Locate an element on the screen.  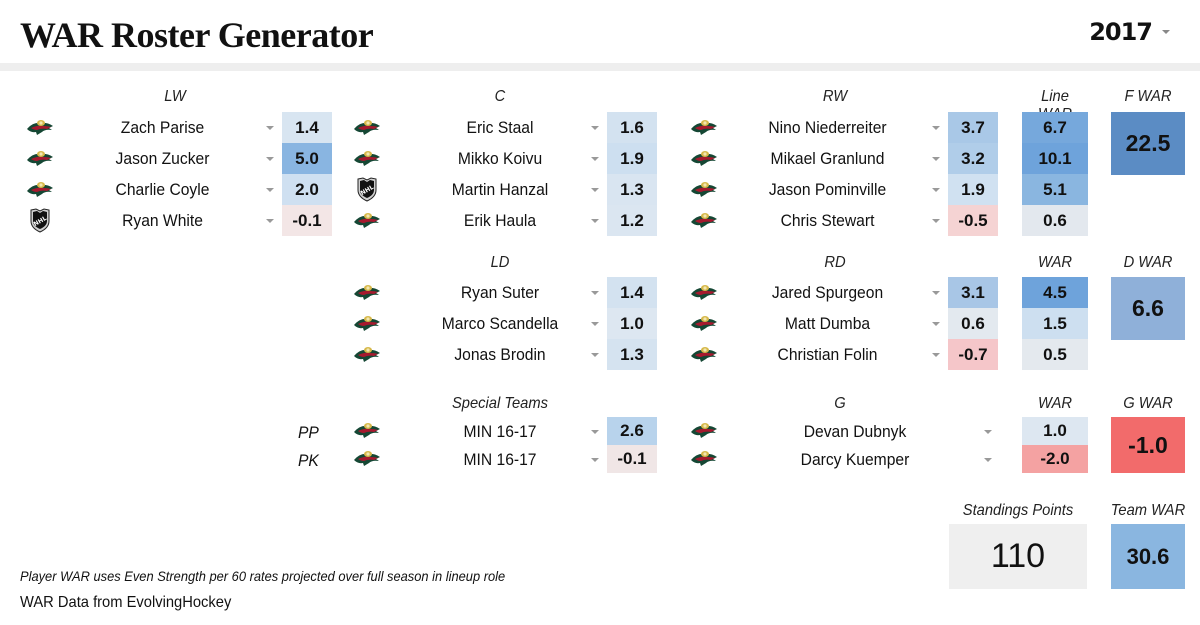
rw-player-name: Chris Stewart is located at coordinates (827, 221).